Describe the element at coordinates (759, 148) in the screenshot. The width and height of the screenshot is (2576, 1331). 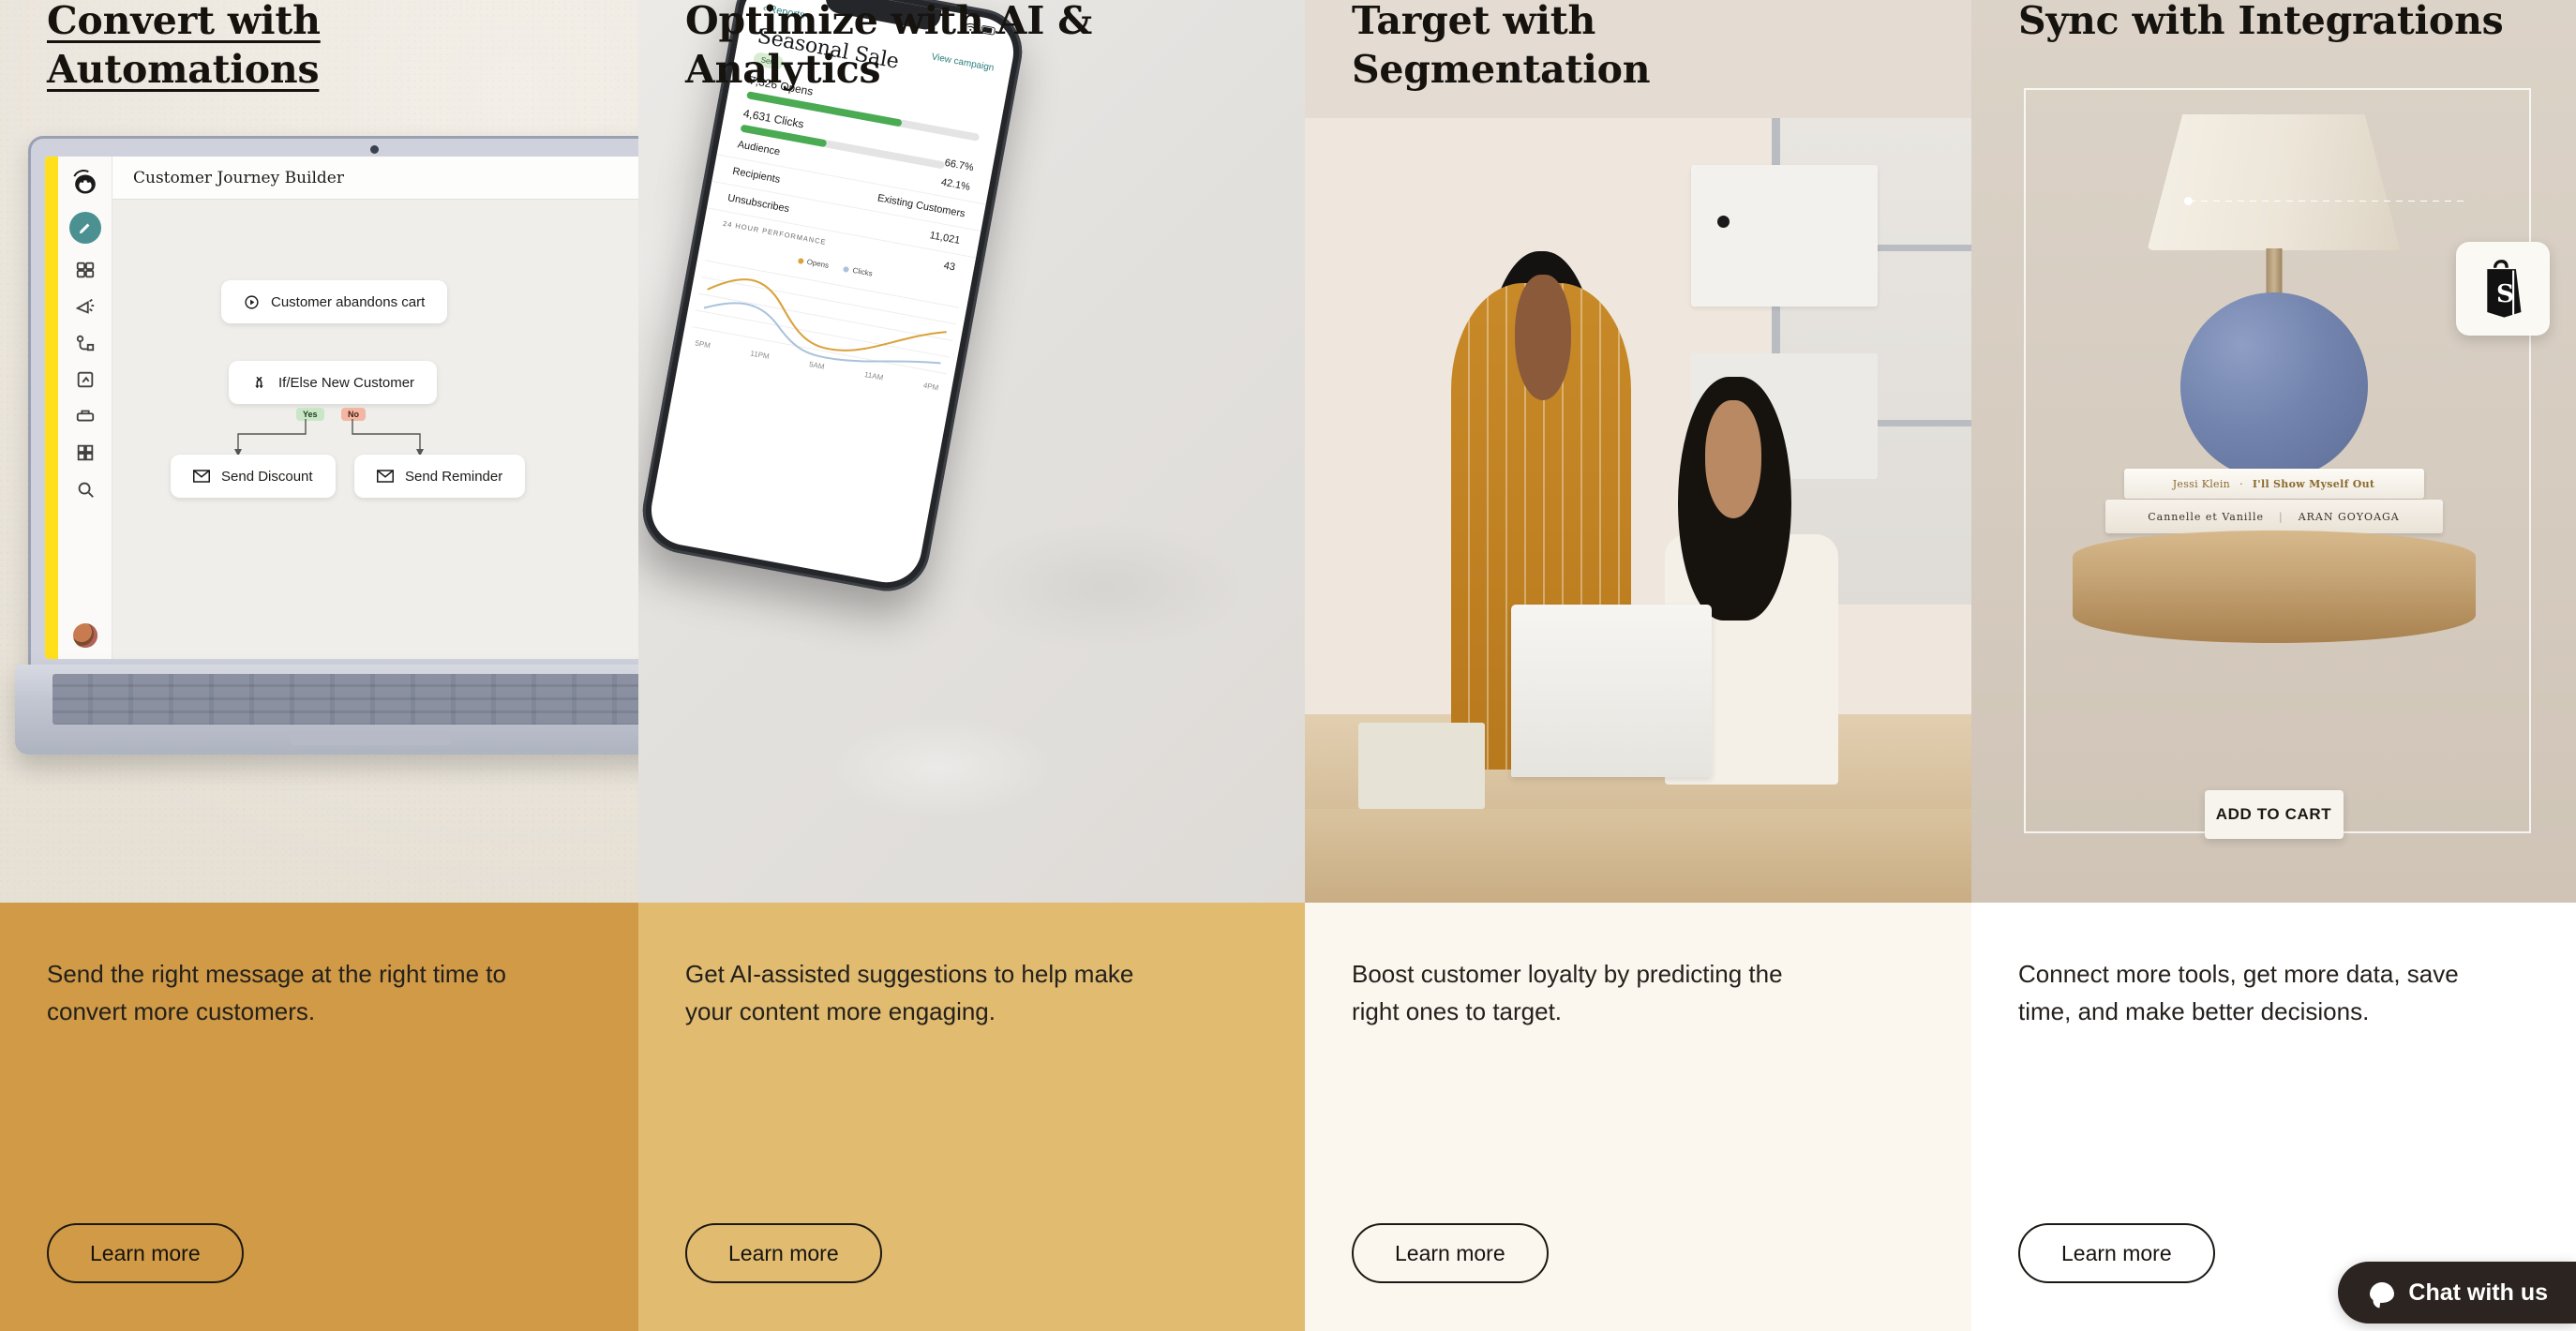
I see `row-label: Audience` at that location.